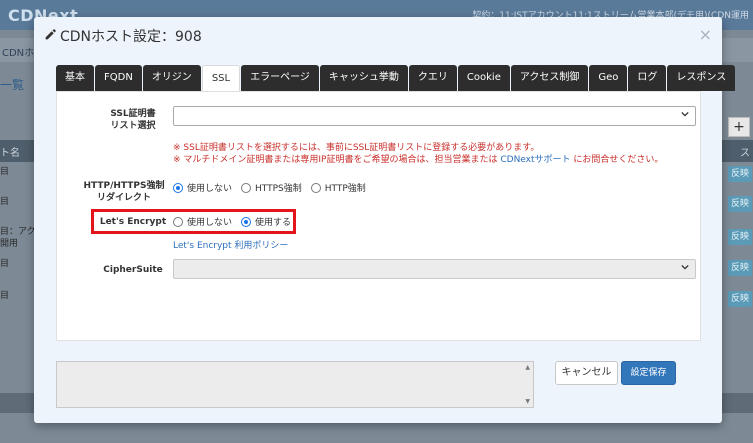  What do you see at coordinates (608, 78) in the screenshot?
I see `tab-geo: Geo` at bounding box center [608, 78].